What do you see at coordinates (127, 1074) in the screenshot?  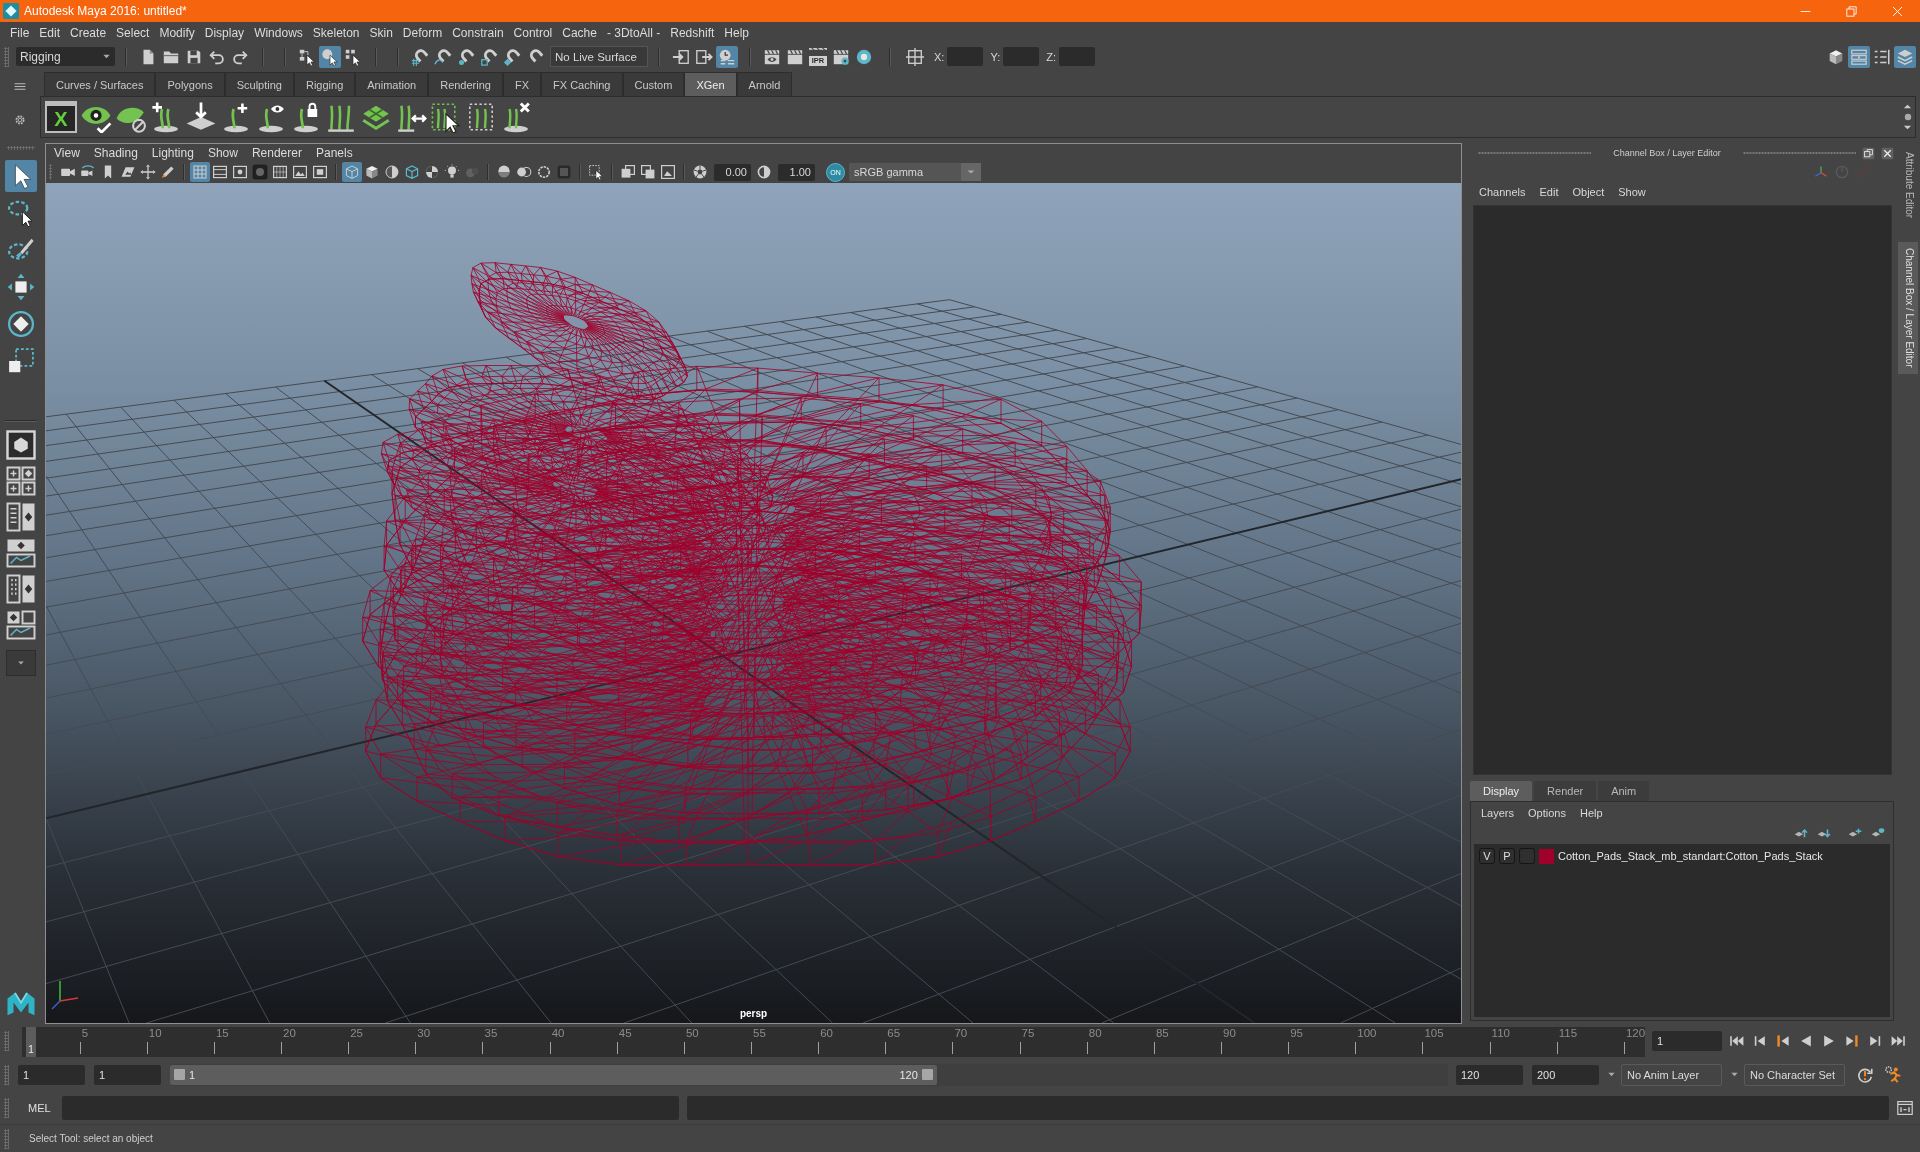 I see `playback-start-field: 1` at bounding box center [127, 1074].